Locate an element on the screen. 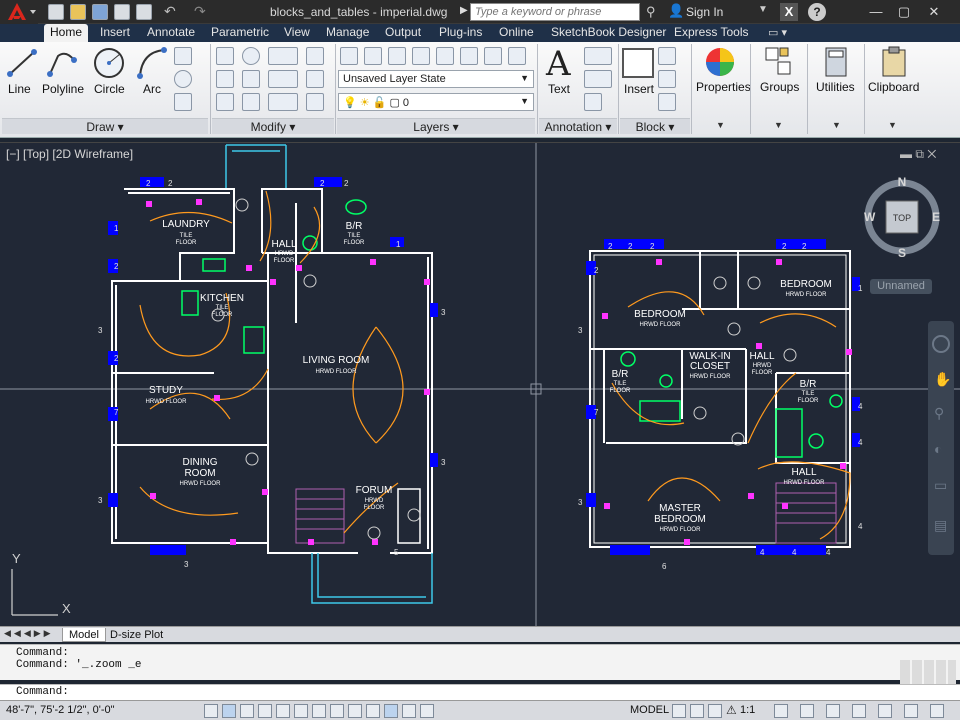 The image size is (960, 720). draw-panel-title: Draw ▾ is located at coordinates (105, 126).